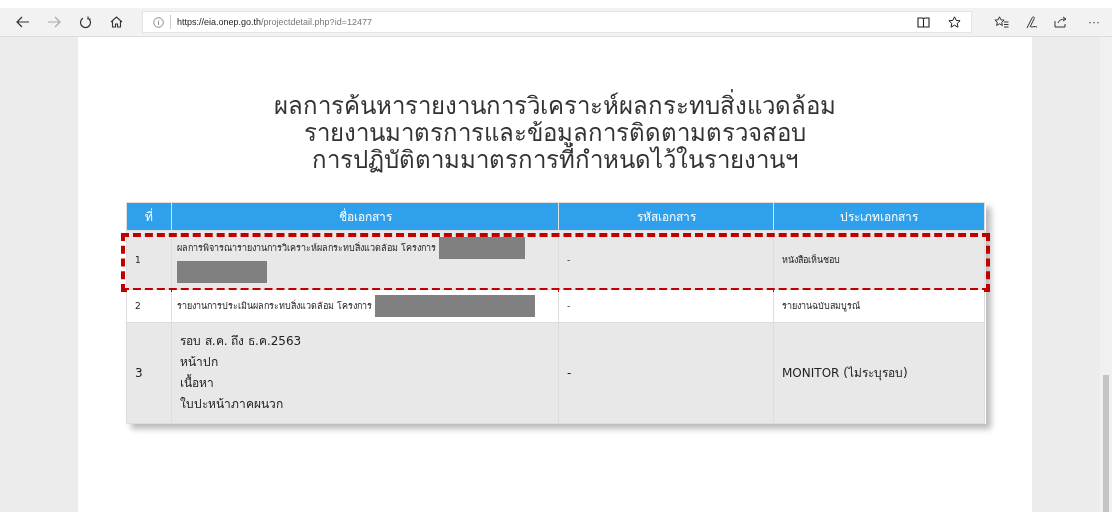 This screenshot has width=1112, height=512. Describe the element at coordinates (199, 362) in the screenshot. I see `document-name: หน้าปก` at that location.